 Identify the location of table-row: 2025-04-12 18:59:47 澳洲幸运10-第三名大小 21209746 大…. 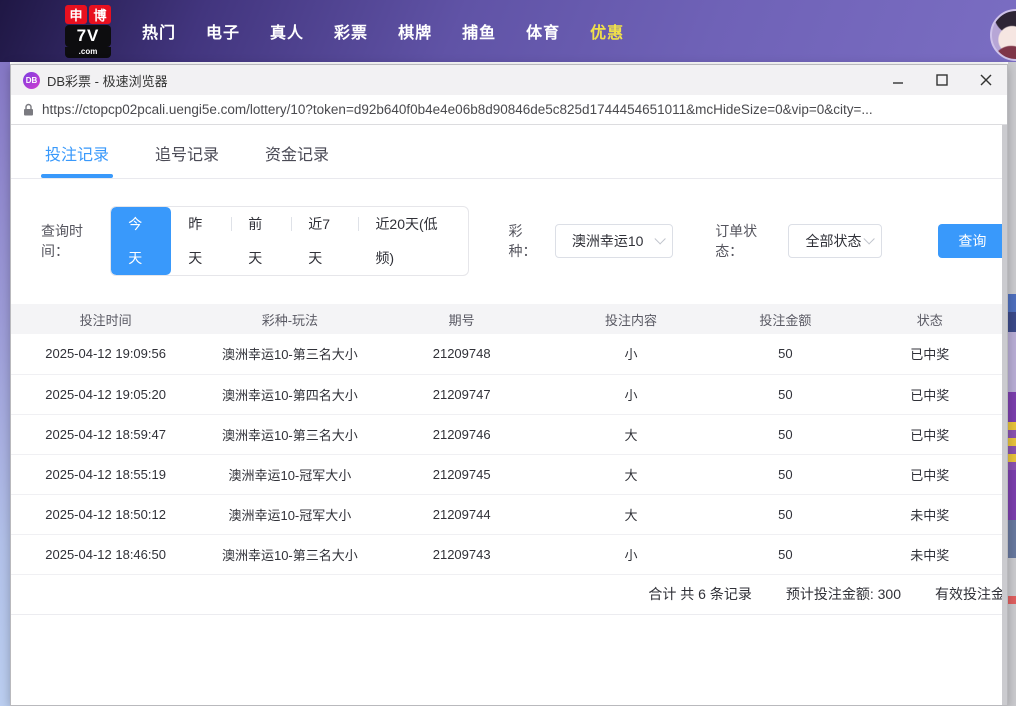
(509, 434).